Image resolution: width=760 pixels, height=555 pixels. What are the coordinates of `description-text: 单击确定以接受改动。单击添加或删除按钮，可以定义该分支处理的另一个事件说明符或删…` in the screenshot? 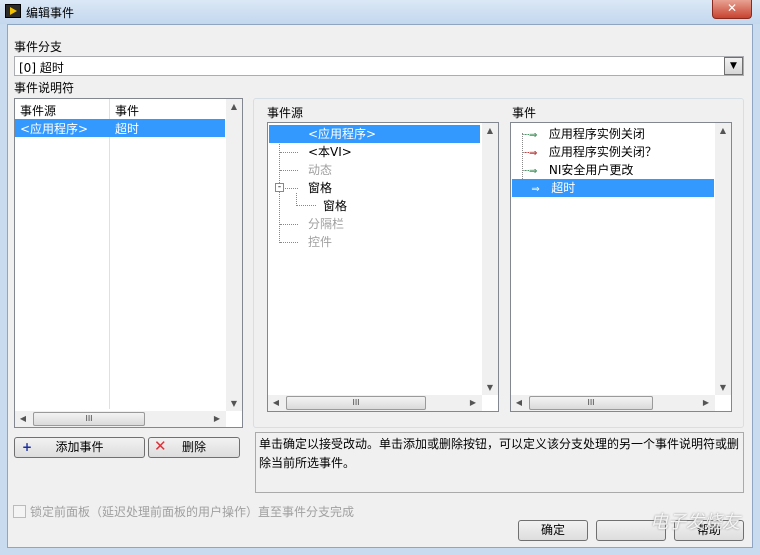 It's located at (499, 462).